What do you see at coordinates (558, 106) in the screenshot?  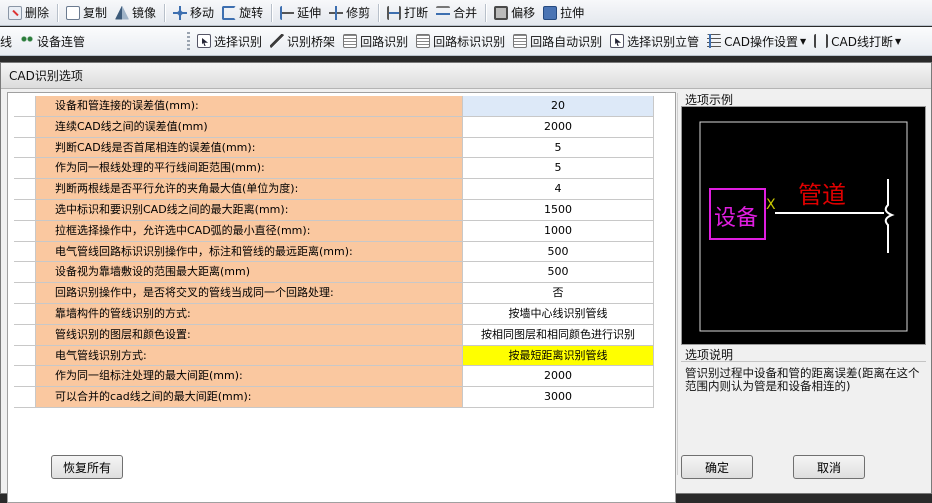 I see `option-value: 20` at bounding box center [558, 106].